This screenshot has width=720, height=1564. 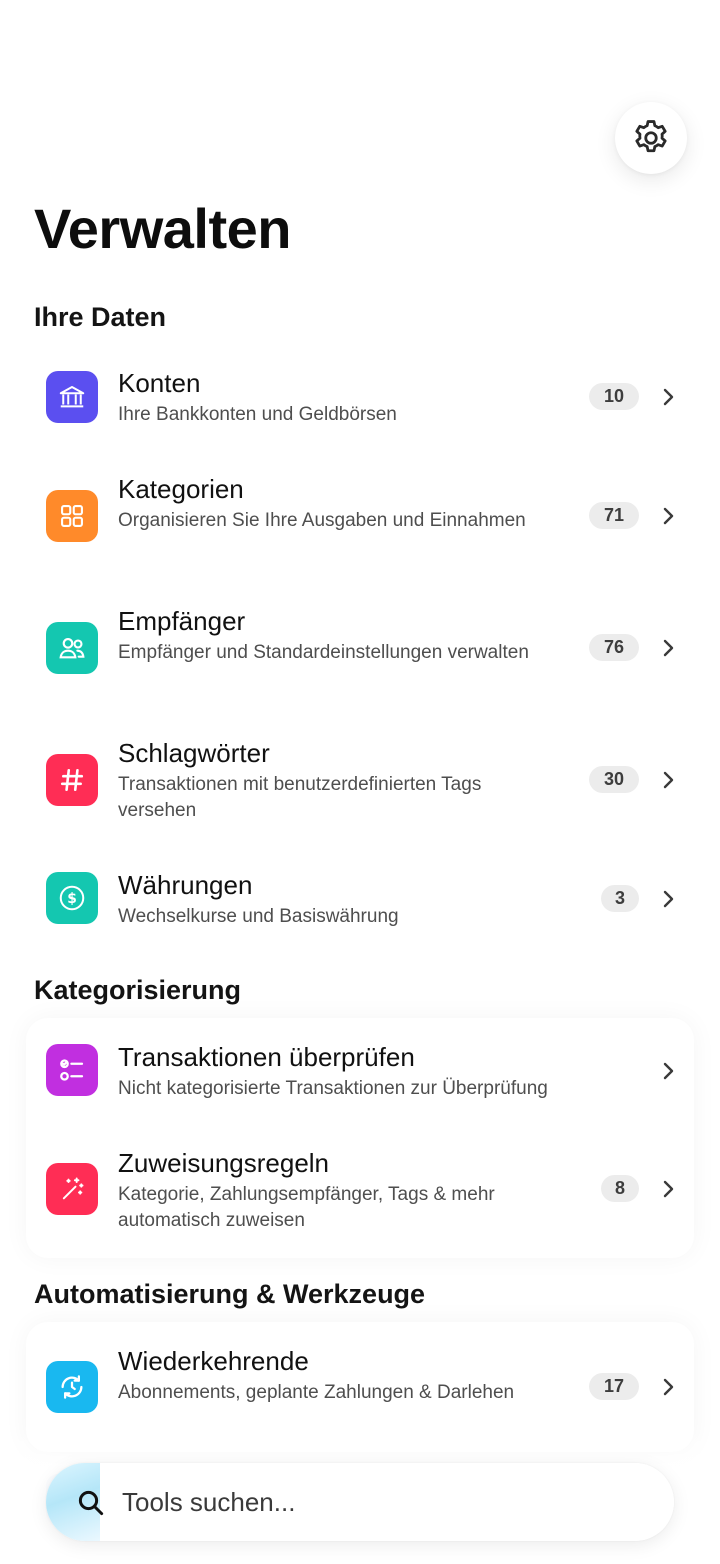 I want to click on item-label: Konten, so click(x=159, y=383).